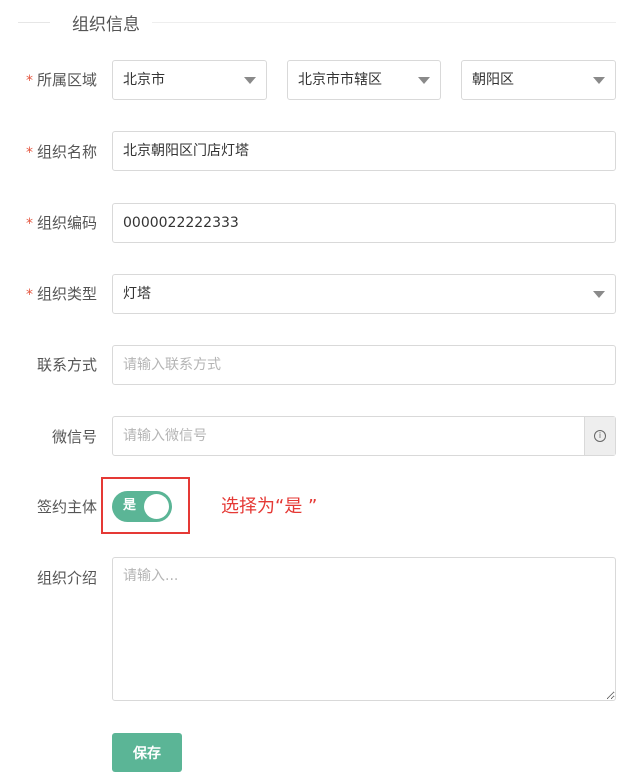 This screenshot has width=630, height=776. I want to click on org-code-label-text: 组织编码, so click(66, 223).